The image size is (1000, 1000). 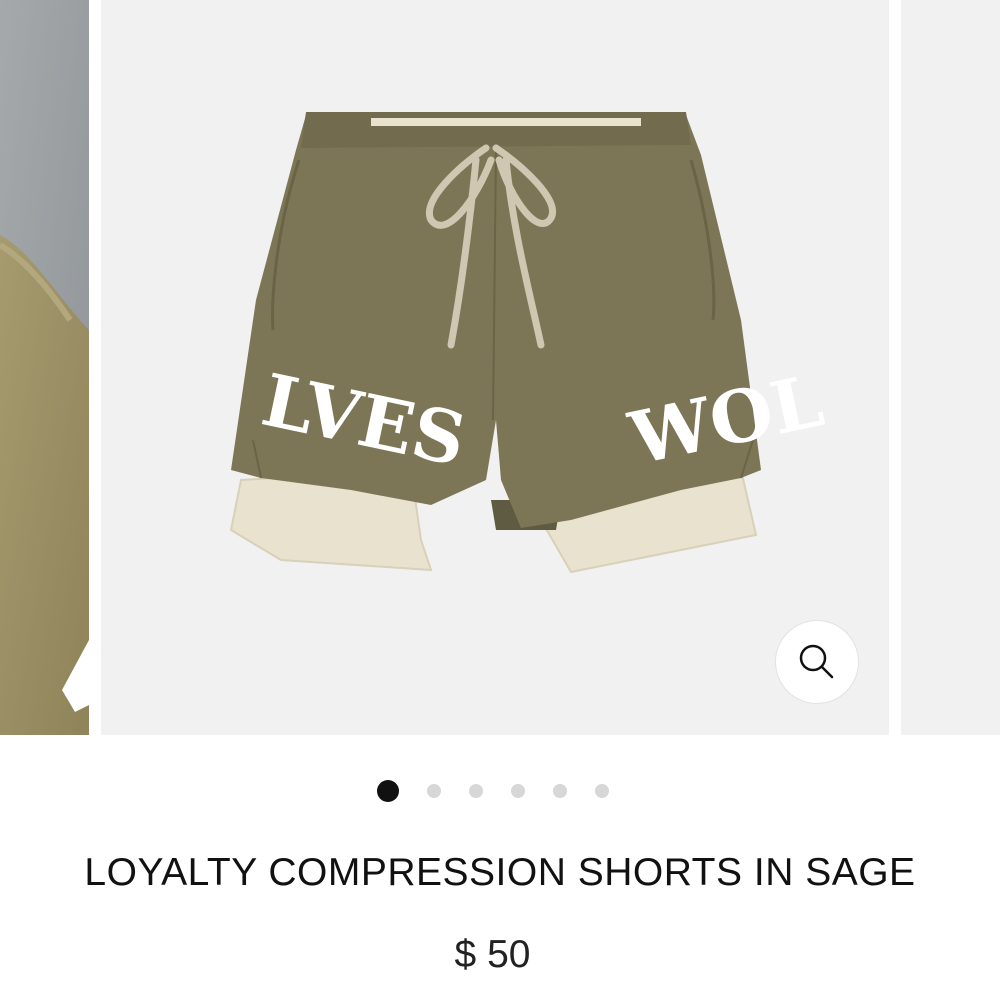 What do you see at coordinates (44, 367) in the screenshot?
I see `previous-slide-image` at bounding box center [44, 367].